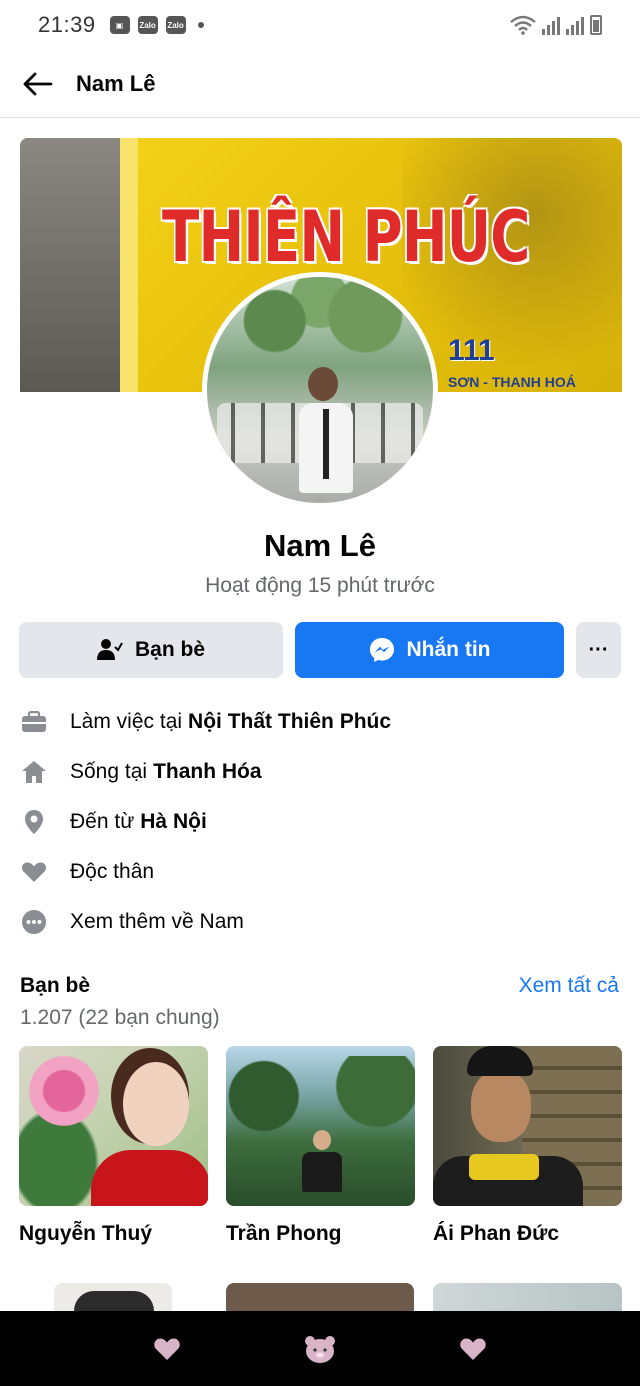 The image size is (640, 1386). I want to click on friend-check-icon, so click(109, 649).